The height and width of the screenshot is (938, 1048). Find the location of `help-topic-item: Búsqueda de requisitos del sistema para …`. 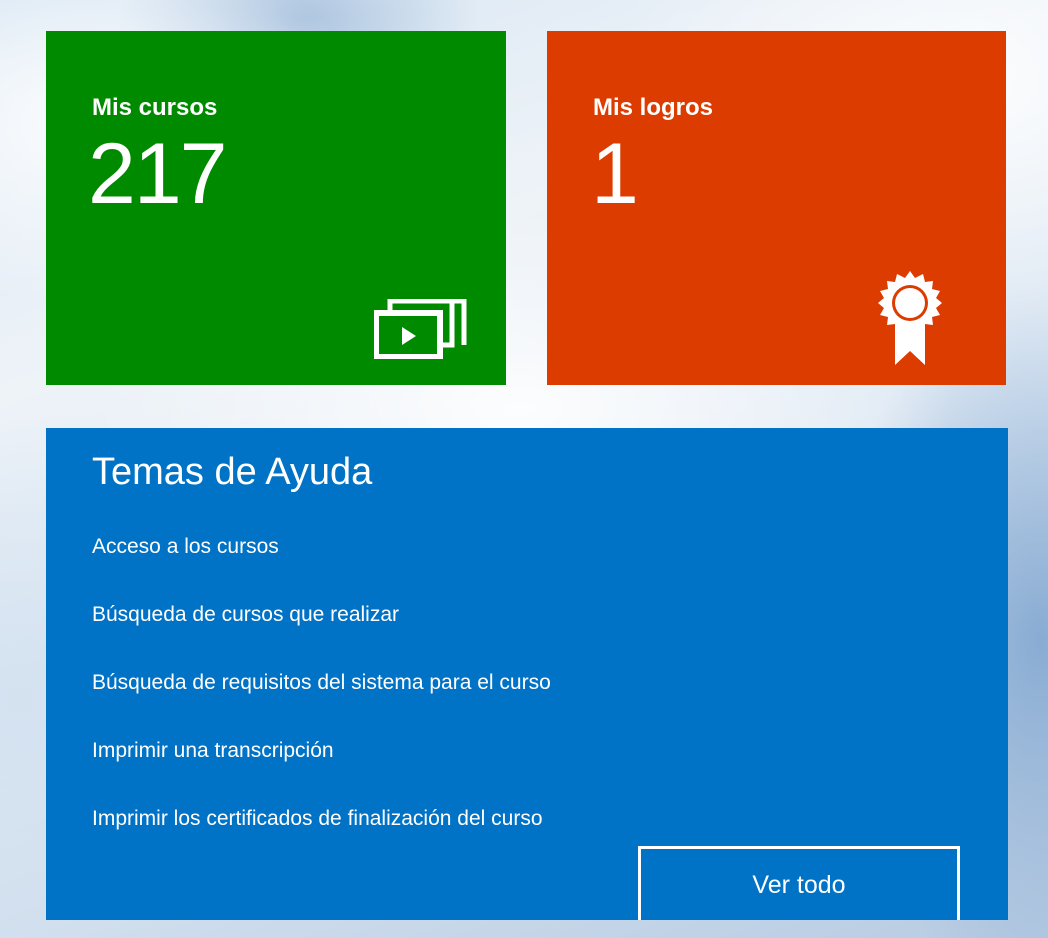

help-topic-item: Búsqueda de requisitos del sistema para … is located at coordinates (321, 704).